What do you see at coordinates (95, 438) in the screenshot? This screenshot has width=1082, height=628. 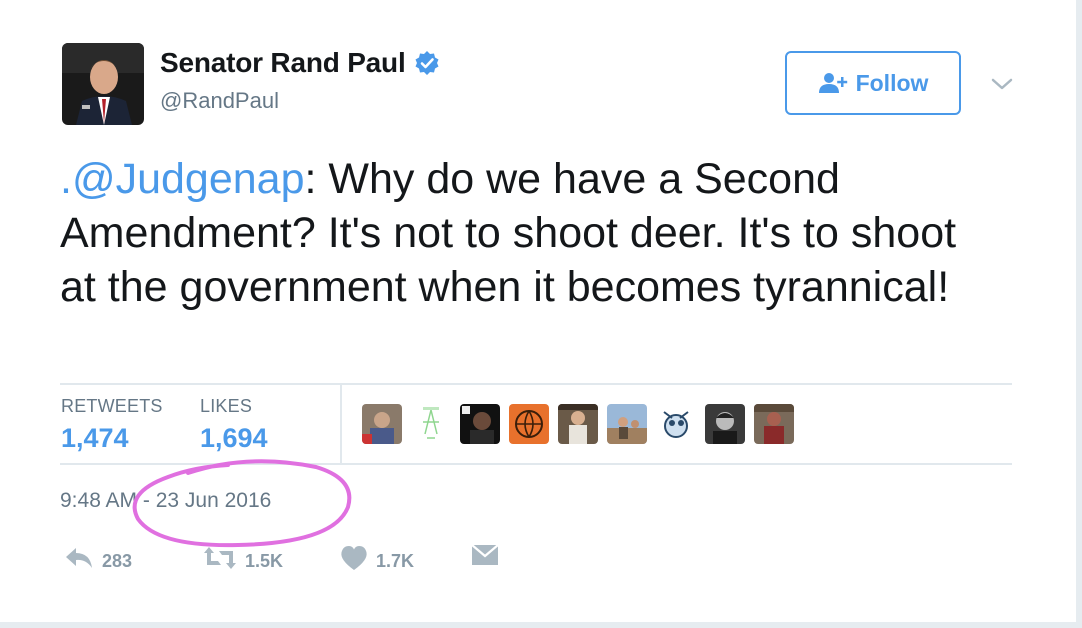 I see `retweets-count: 1,474` at bounding box center [95, 438].